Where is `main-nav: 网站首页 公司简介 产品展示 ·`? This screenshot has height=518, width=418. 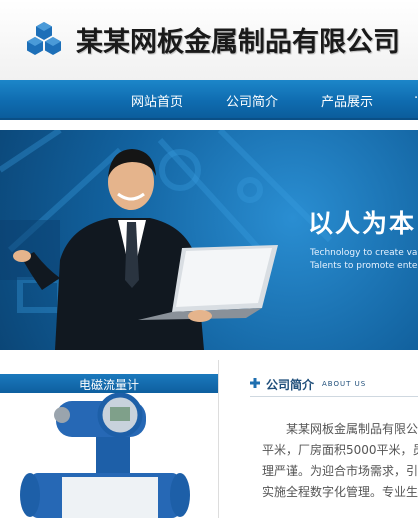 main-nav: 网站首页 公司简介 产品展示 · is located at coordinates (209, 100).